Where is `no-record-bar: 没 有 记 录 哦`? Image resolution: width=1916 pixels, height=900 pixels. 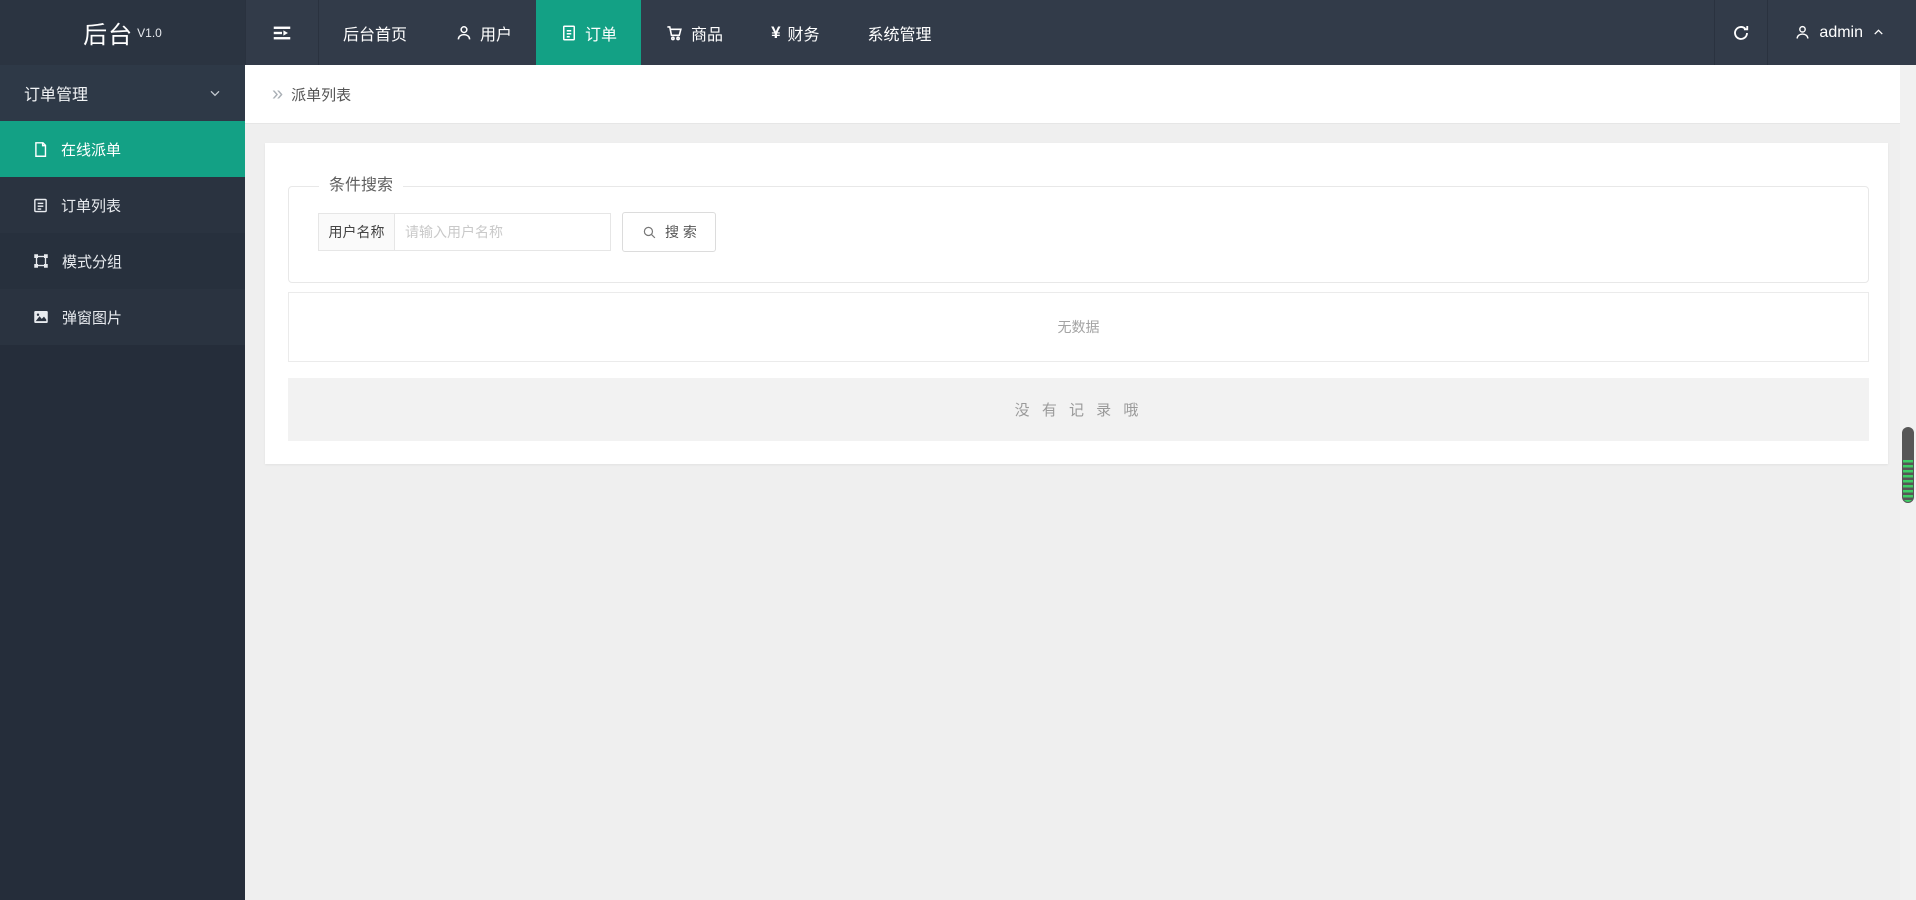 no-record-bar: 没 有 记 录 哦 is located at coordinates (1078, 409).